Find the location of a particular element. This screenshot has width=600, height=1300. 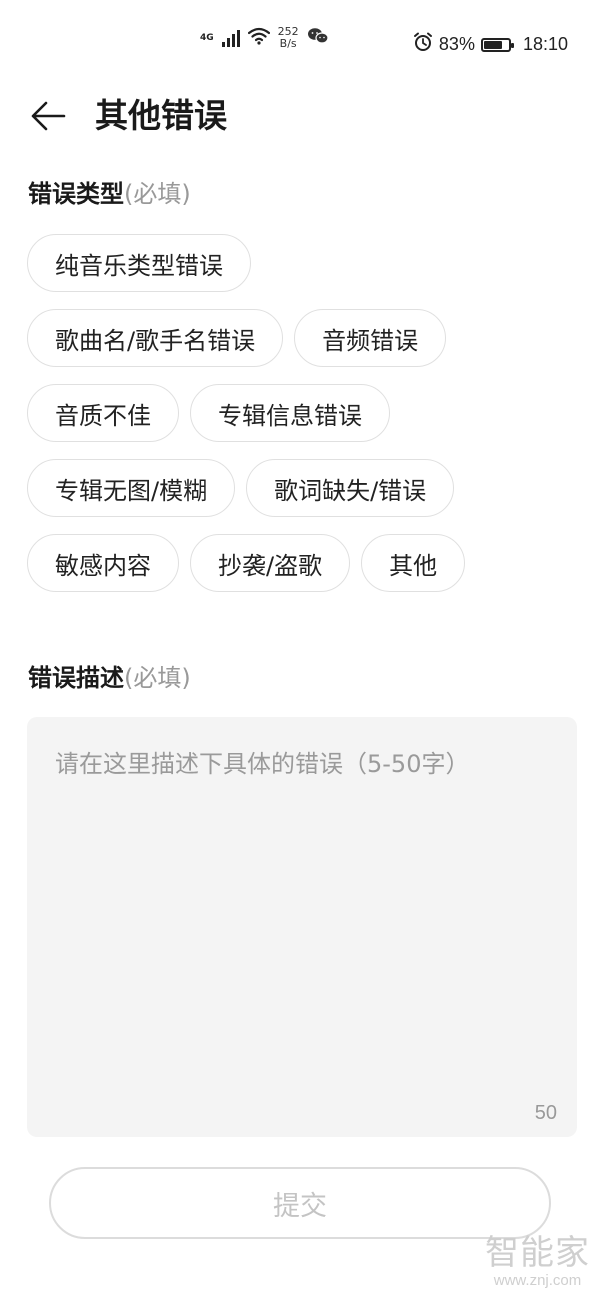

error-type-chip: 歌曲名/歌手名错误 is located at coordinates (155, 338).